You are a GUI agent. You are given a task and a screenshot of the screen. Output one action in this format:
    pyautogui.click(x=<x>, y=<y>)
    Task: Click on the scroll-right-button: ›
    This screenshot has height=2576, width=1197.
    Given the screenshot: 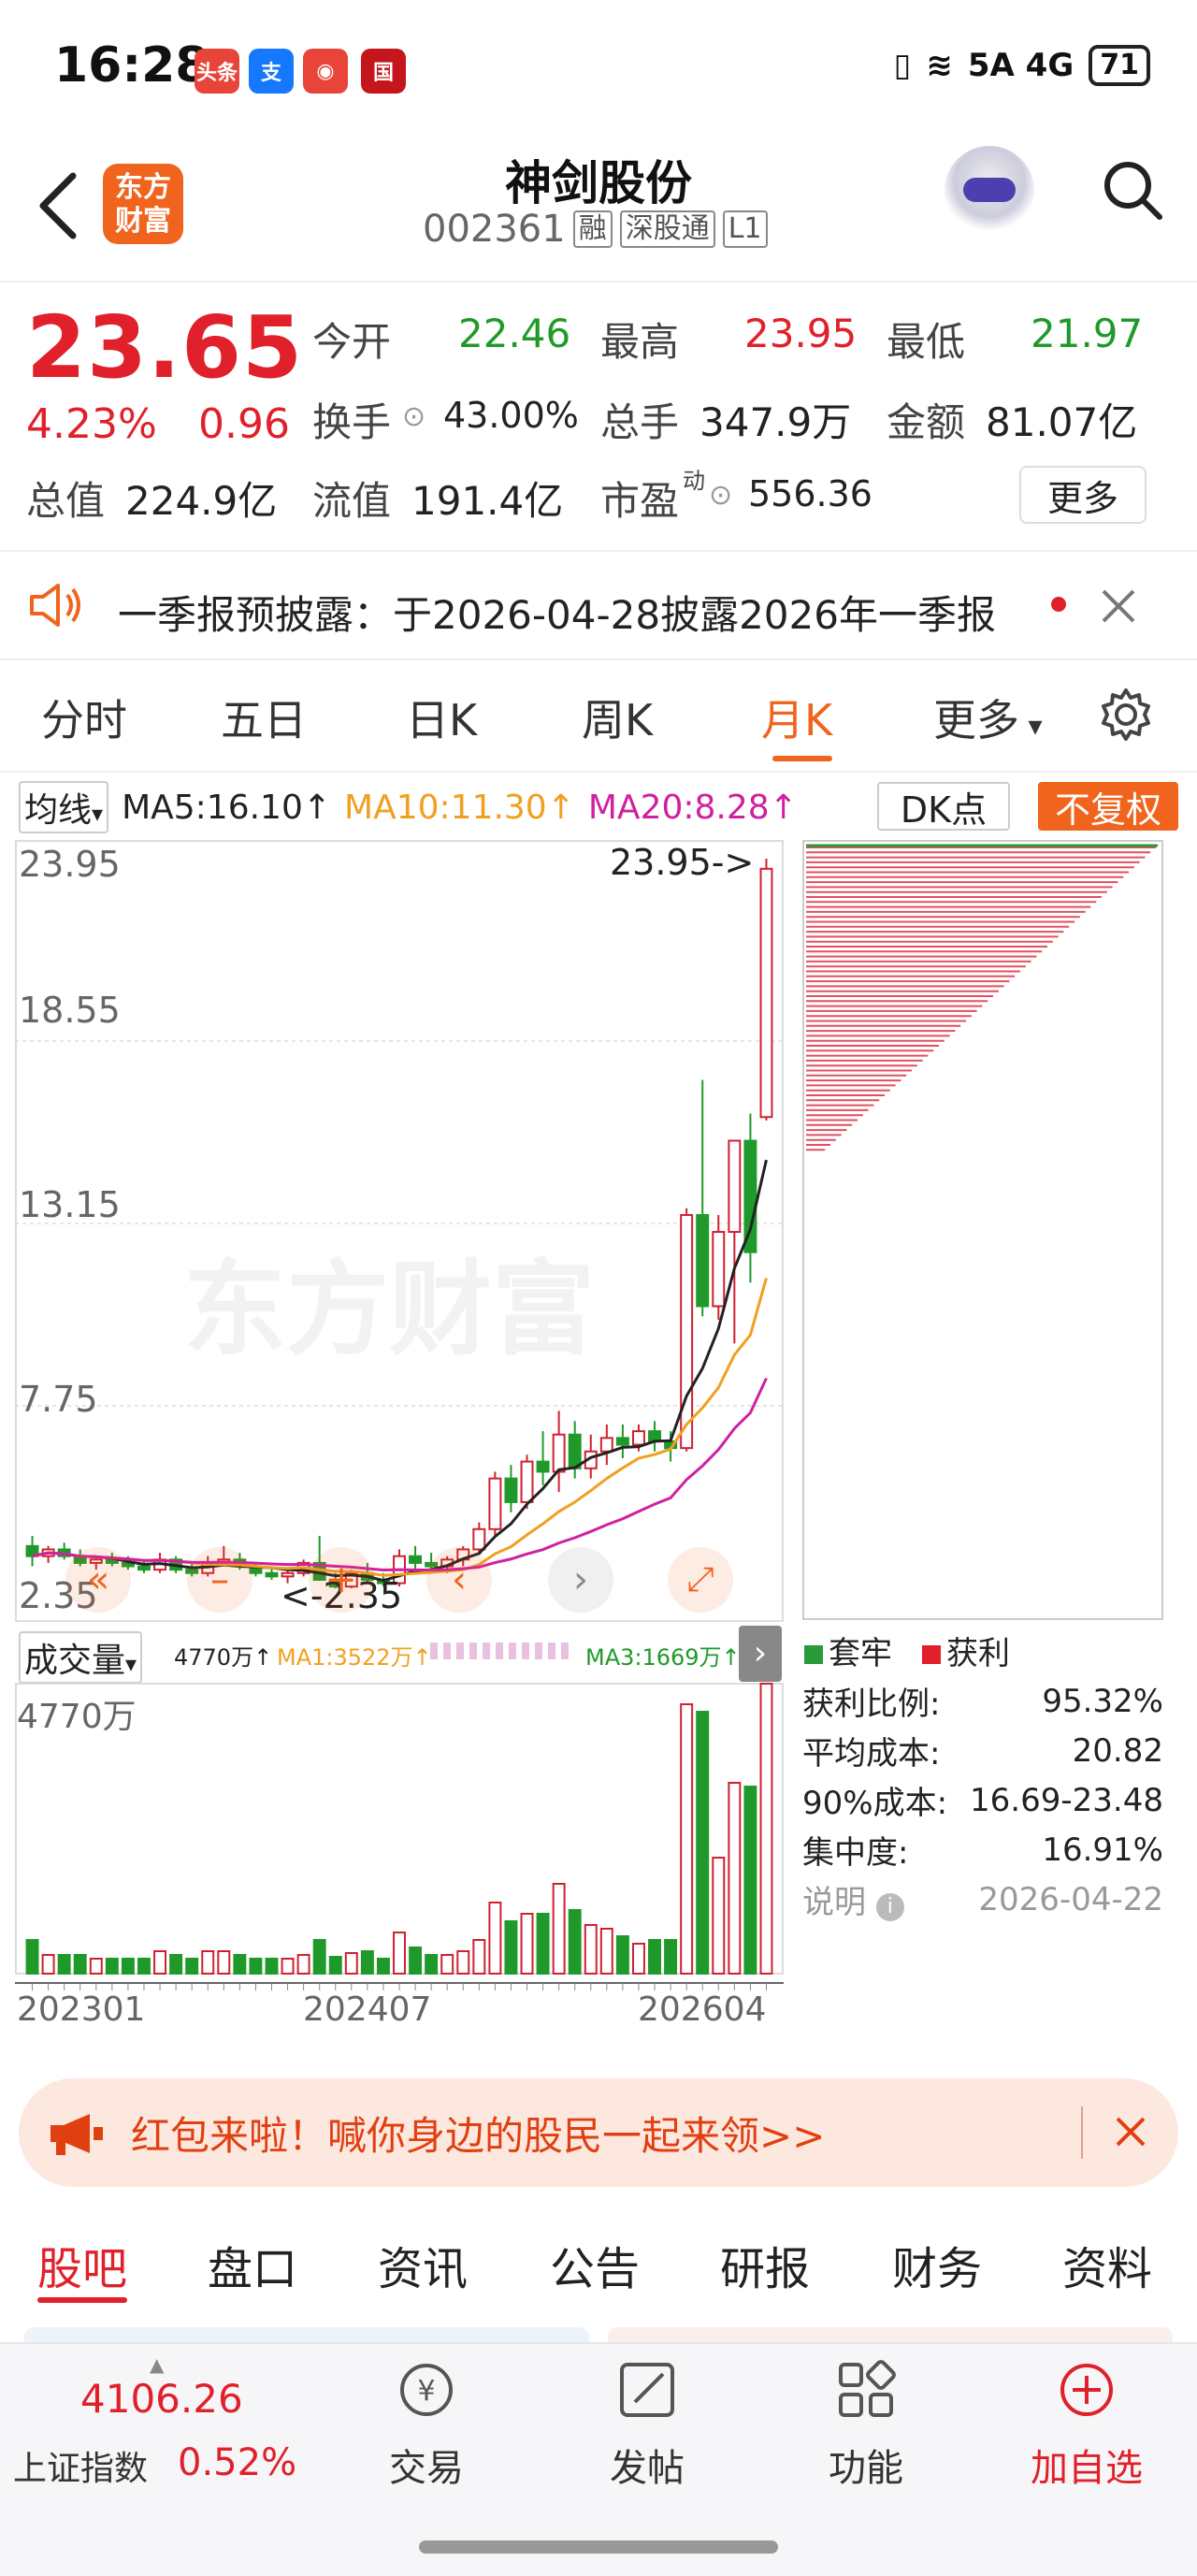 What is the action you would take?
    pyautogui.click(x=580, y=1580)
    